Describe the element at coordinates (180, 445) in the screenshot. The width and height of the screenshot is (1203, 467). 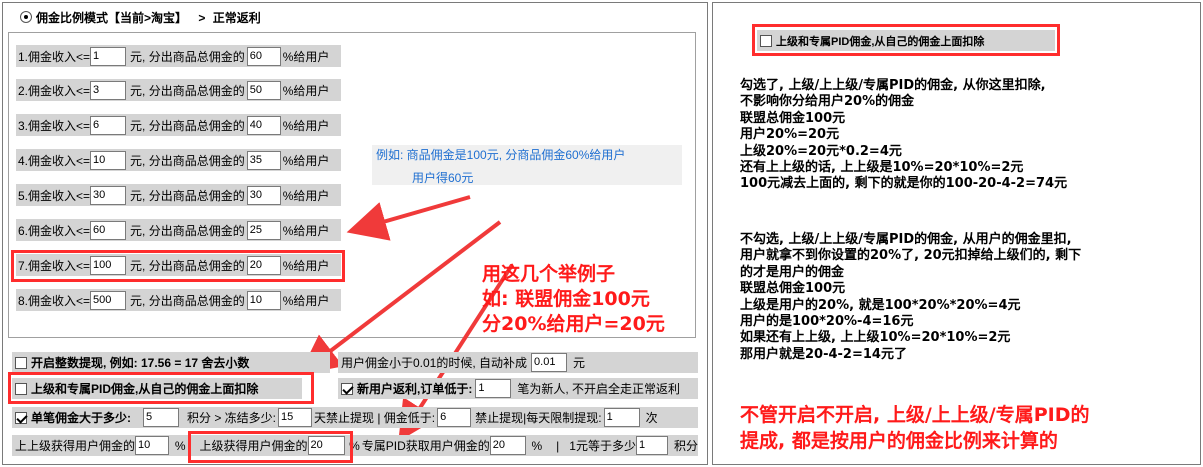
I see `grand-parent-unit: %` at that location.